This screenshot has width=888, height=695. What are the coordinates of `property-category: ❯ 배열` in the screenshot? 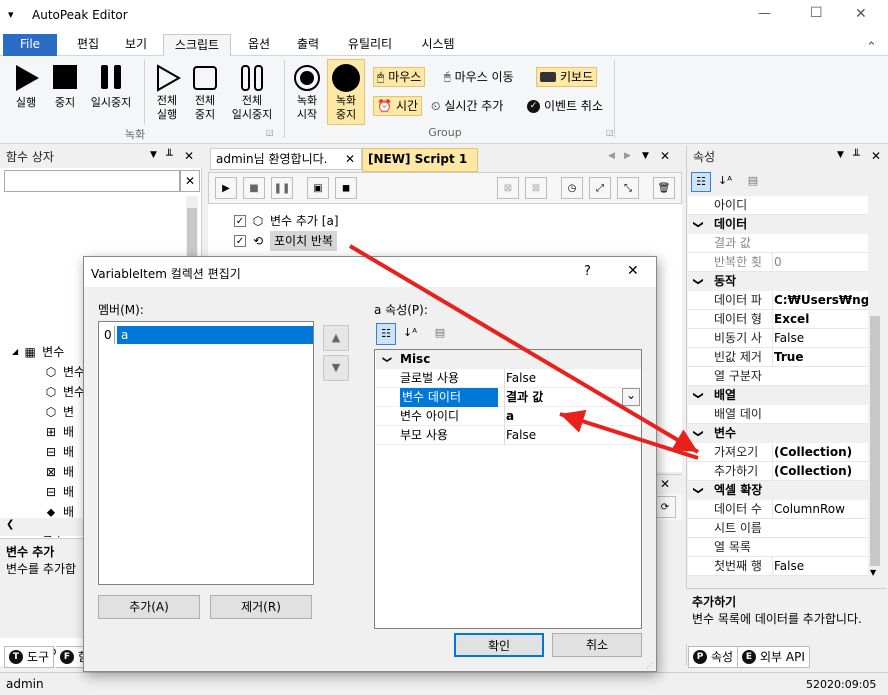 It's located at (778, 395).